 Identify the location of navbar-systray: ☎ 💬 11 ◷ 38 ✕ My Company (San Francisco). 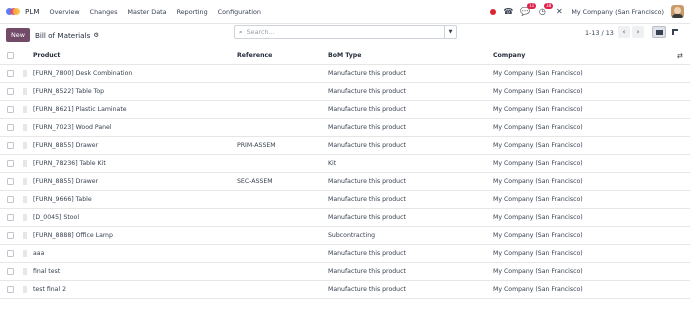
(587, 10).